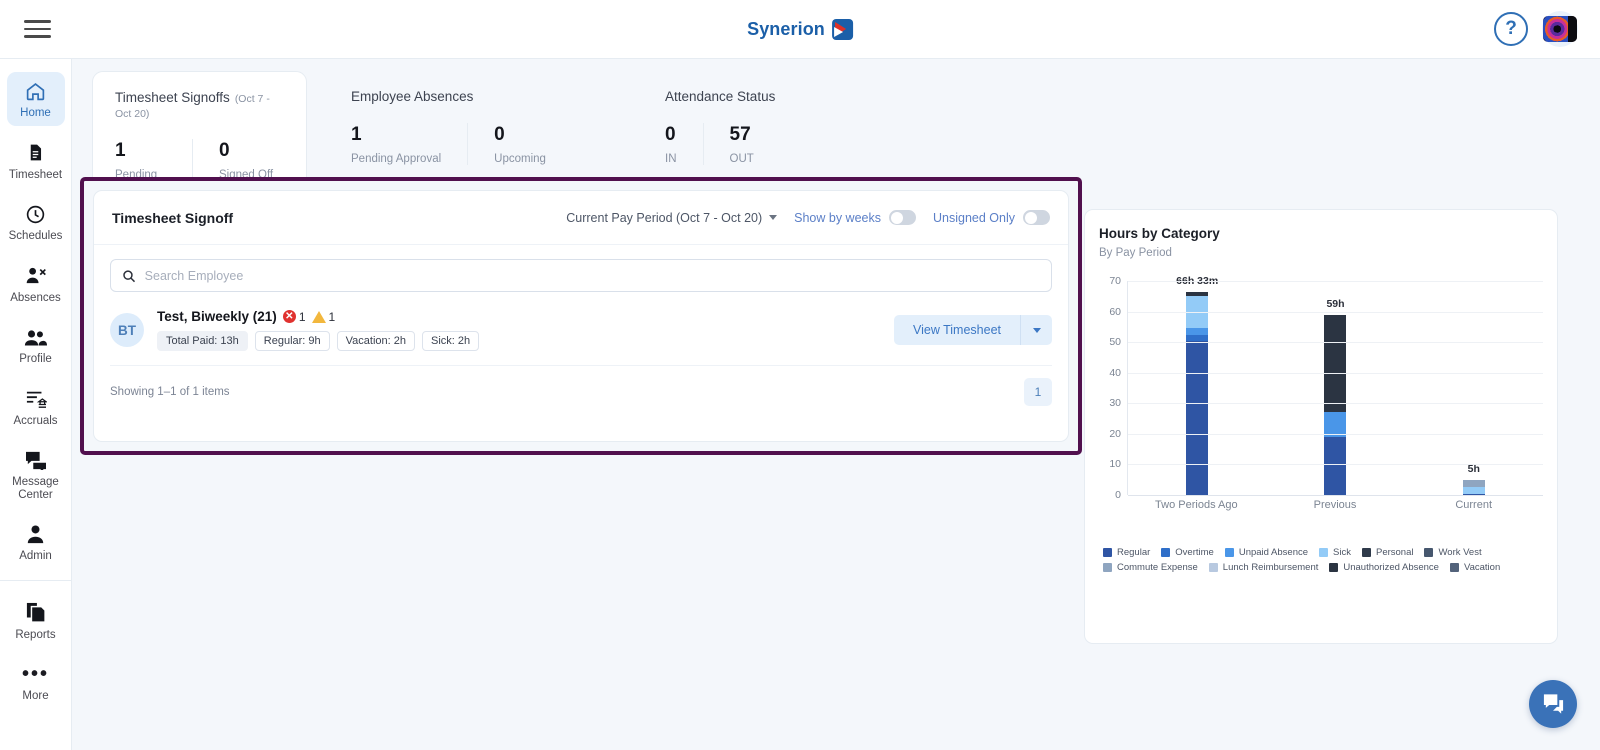 The width and height of the screenshot is (1600, 750). Describe the element at coordinates (671, 159) in the screenshot. I see `stat-label: IN` at that location.